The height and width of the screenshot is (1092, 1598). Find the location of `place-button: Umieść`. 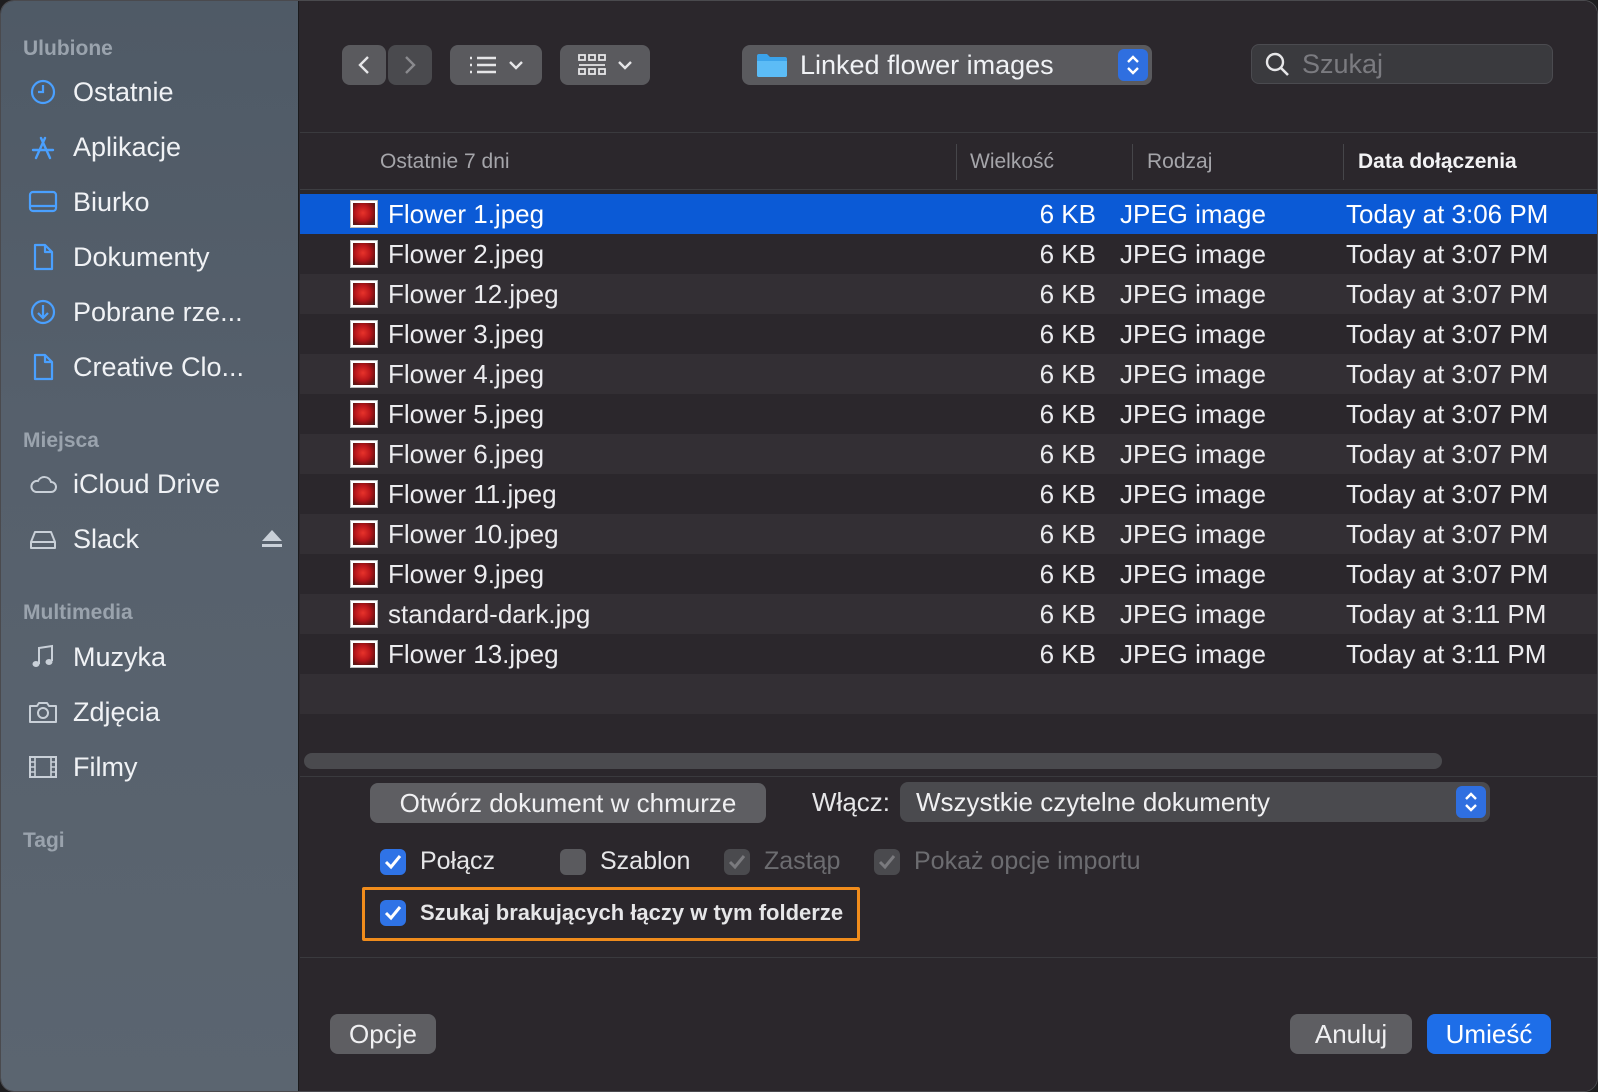

place-button: Umieść is located at coordinates (1489, 1034).